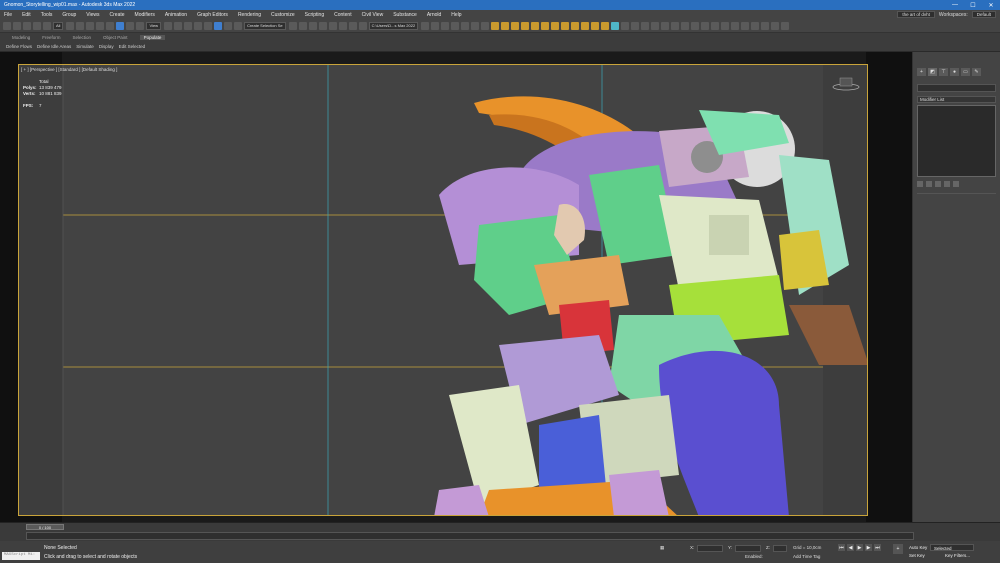  What do you see at coordinates (342, 25) in the screenshot?
I see `curve-editor-icon` at bounding box center [342, 25].